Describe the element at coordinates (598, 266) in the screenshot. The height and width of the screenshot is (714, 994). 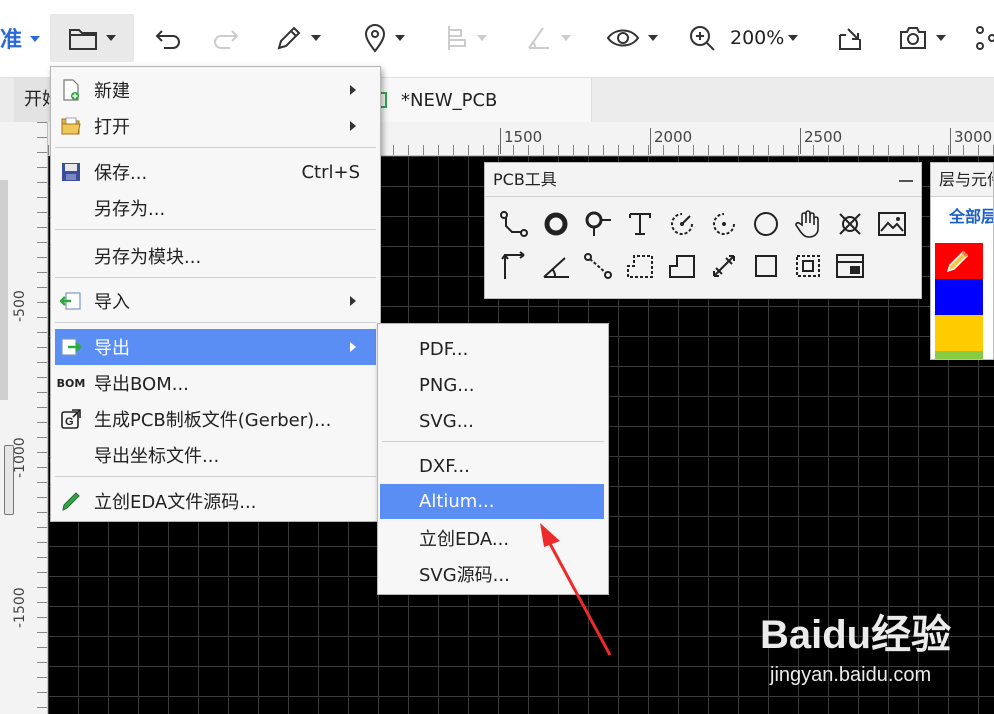
I see `connect-pad-icon` at that location.